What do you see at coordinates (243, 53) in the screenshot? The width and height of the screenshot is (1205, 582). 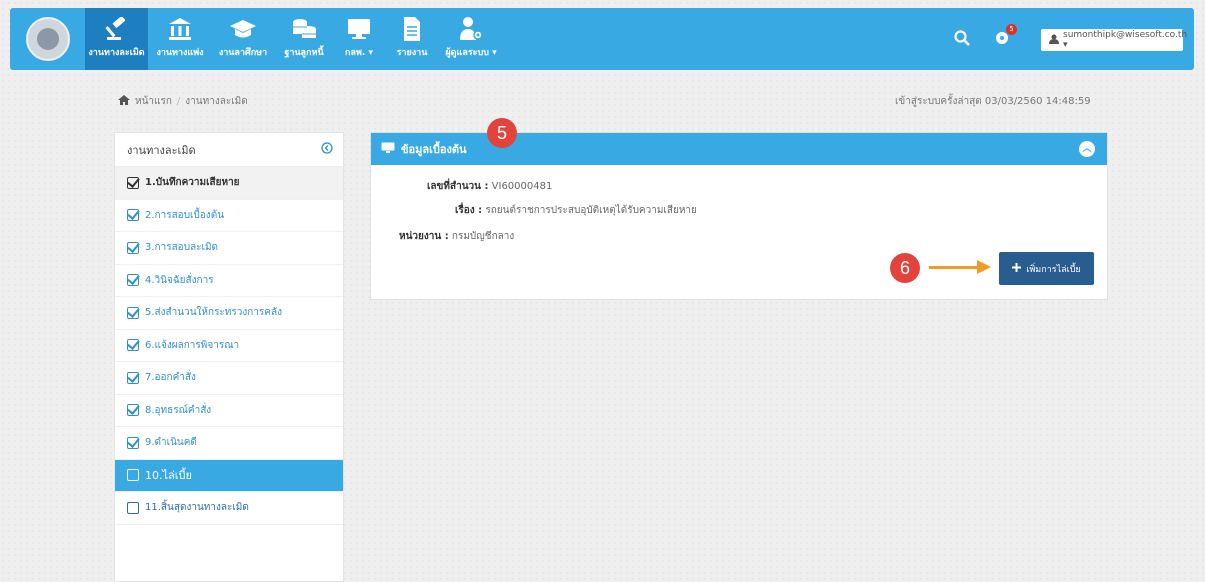 I see `nav-label: งานลาศึกษา` at bounding box center [243, 53].